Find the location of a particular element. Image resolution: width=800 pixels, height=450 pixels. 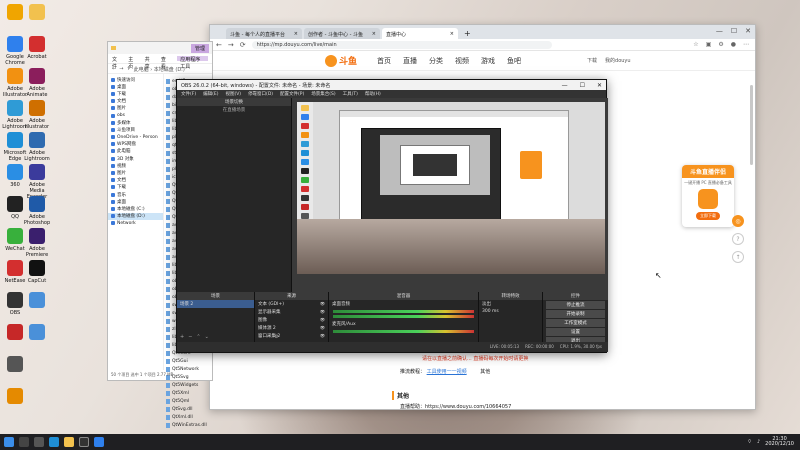

settings-button: 设置 is located at coordinates (575, 332).